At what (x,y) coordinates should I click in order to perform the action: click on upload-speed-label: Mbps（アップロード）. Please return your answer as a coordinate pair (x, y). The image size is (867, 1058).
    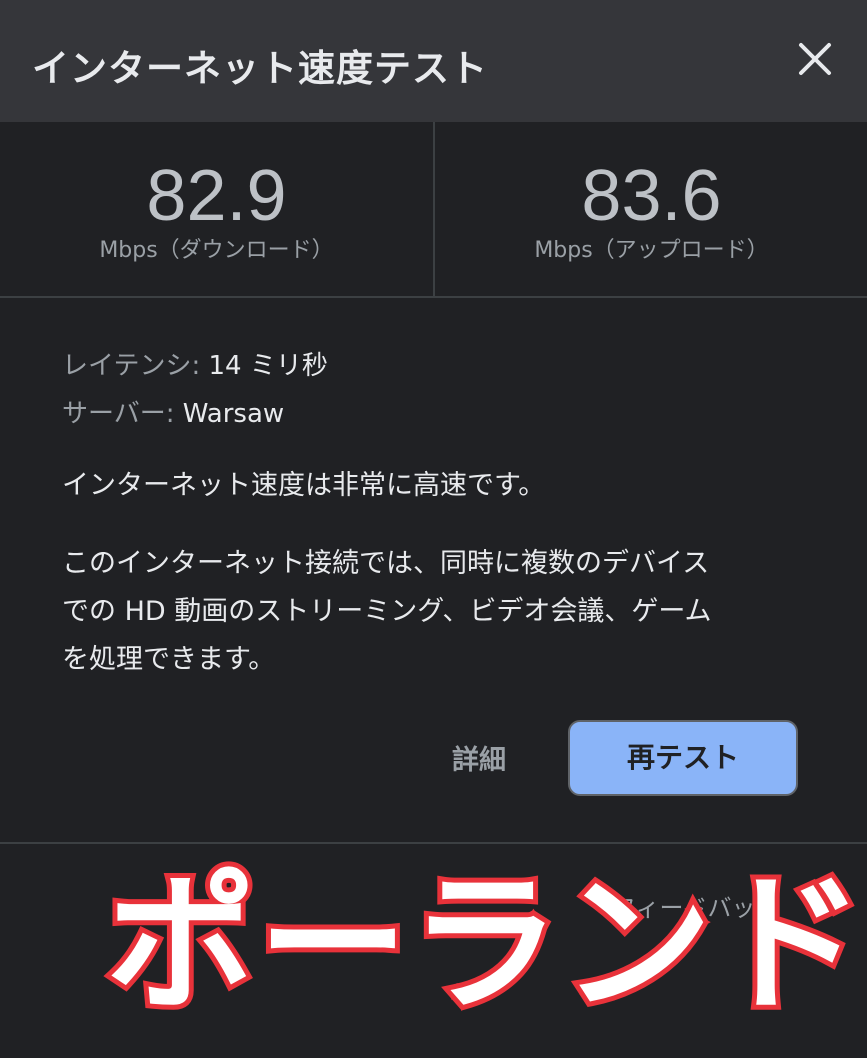
    Looking at the image, I should click on (651, 250).